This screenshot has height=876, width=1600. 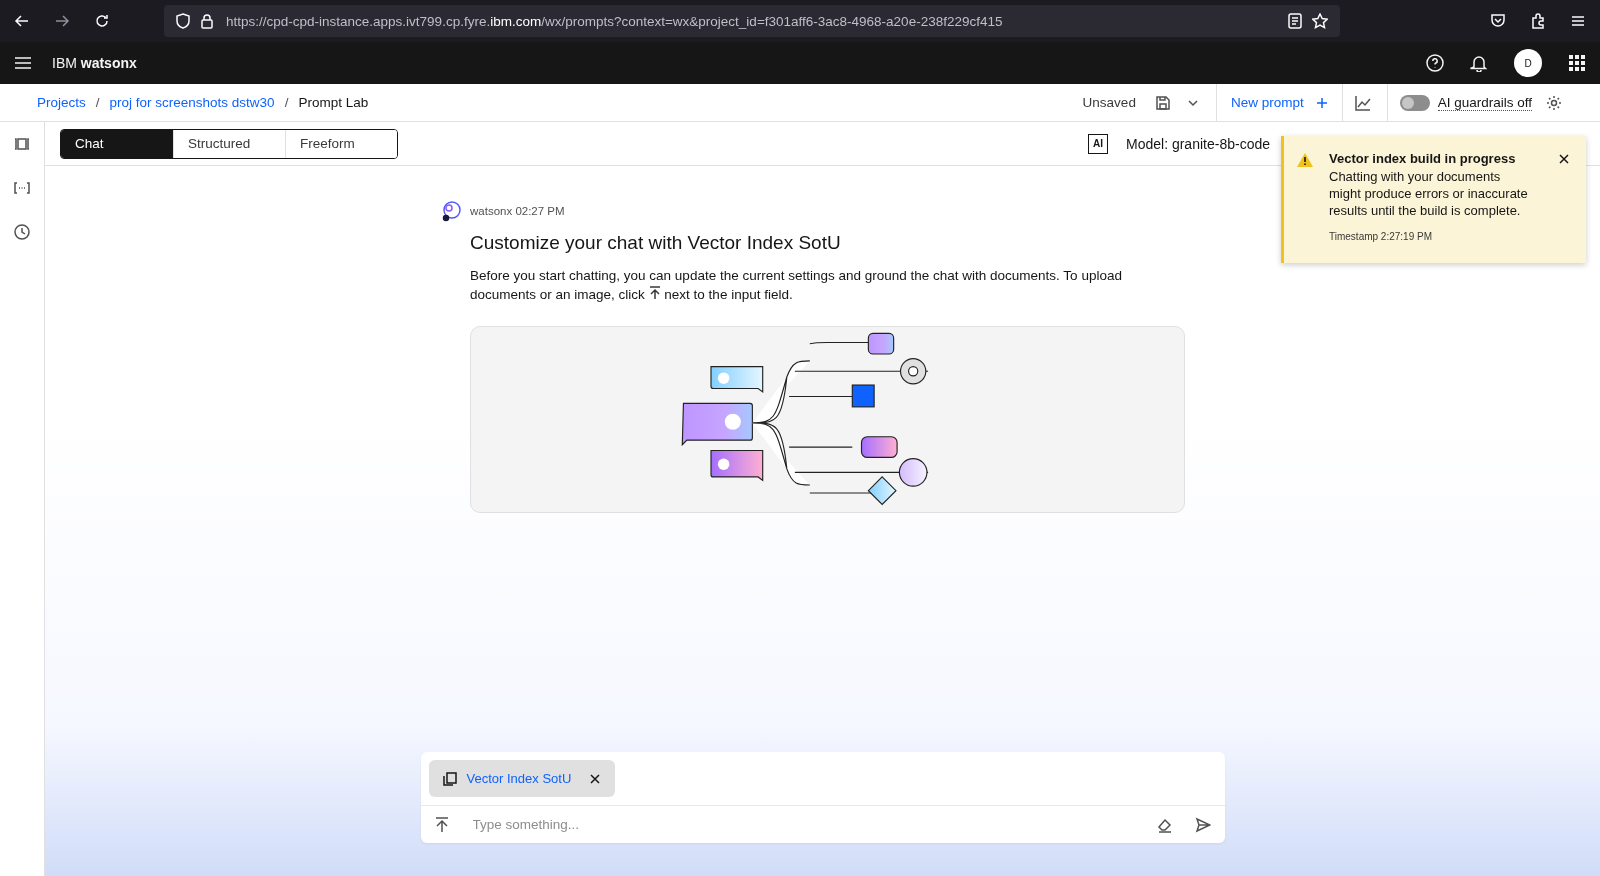 I want to click on lock-icon, so click(x=207, y=21).